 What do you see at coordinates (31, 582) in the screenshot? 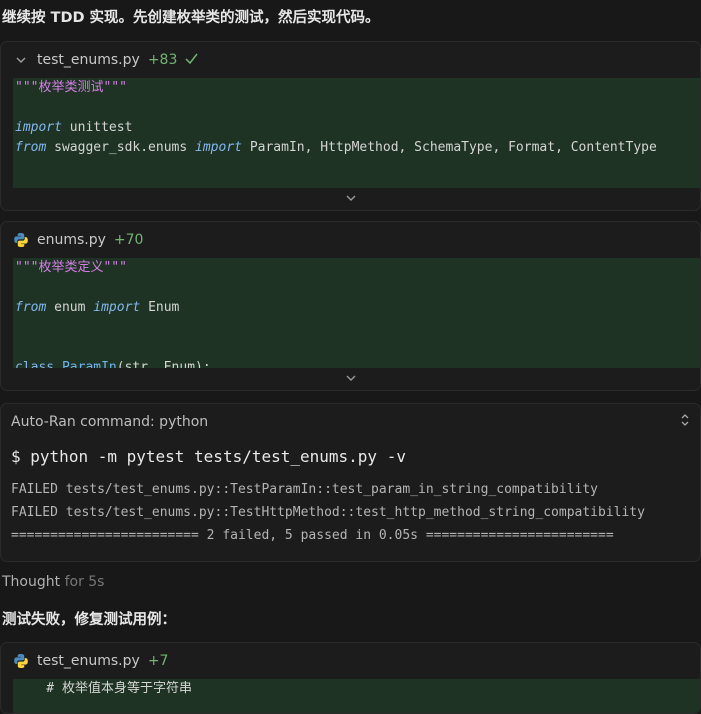
I see `thought-label: Thought` at bounding box center [31, 582].